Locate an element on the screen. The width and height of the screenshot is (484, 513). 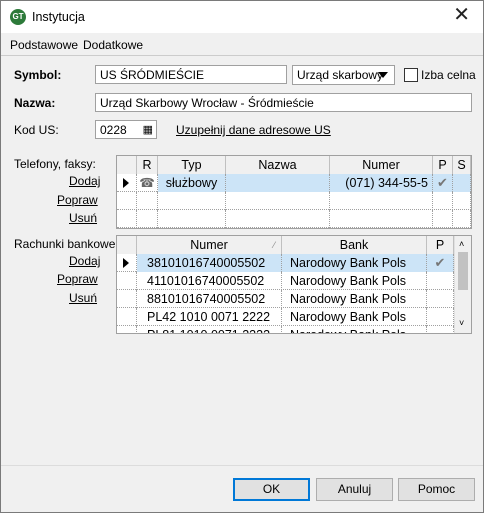
chevron-down-icon is located at coordinates (383, 75).